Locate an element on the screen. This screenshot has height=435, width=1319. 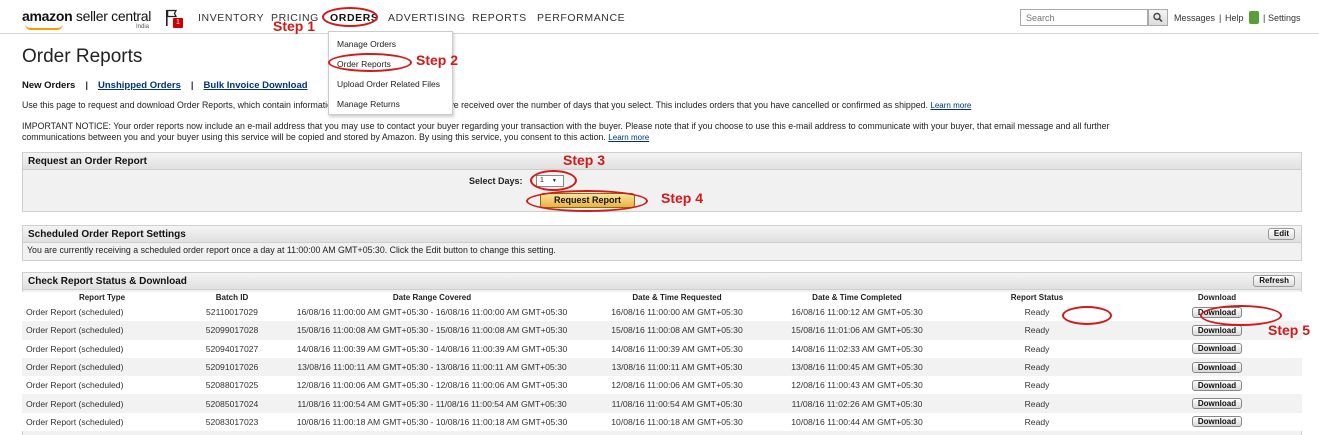
nav-reports: REPORTS is located at coordinates (499, 18).